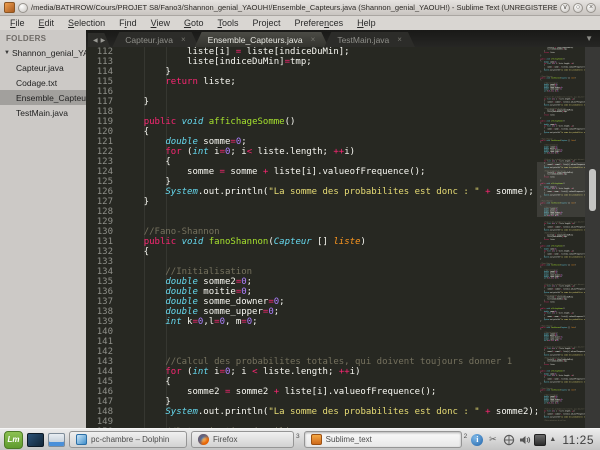 The height and width of the screenshot is (450, 600). Describe the element at coordinates (319, 23) in the screenshot. I see `menu-preferences: Preferences` at that location.